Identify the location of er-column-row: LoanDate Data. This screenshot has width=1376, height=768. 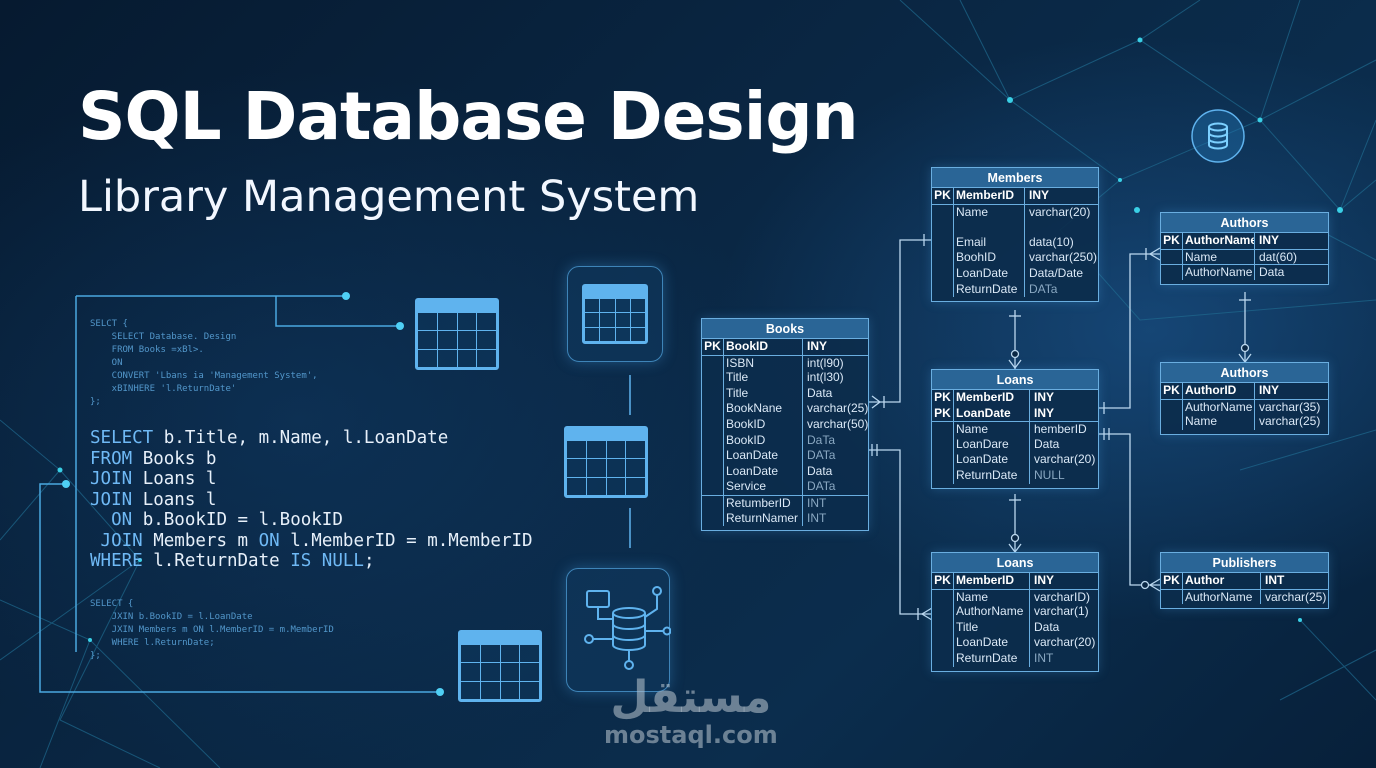
(785, 471).